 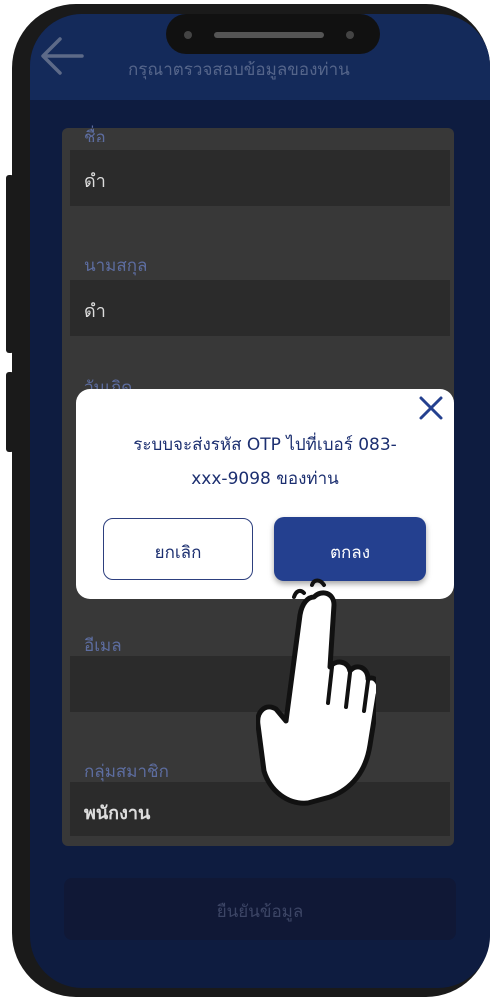 I want to click on back-arrow-icon, so click(x=61, y=56).